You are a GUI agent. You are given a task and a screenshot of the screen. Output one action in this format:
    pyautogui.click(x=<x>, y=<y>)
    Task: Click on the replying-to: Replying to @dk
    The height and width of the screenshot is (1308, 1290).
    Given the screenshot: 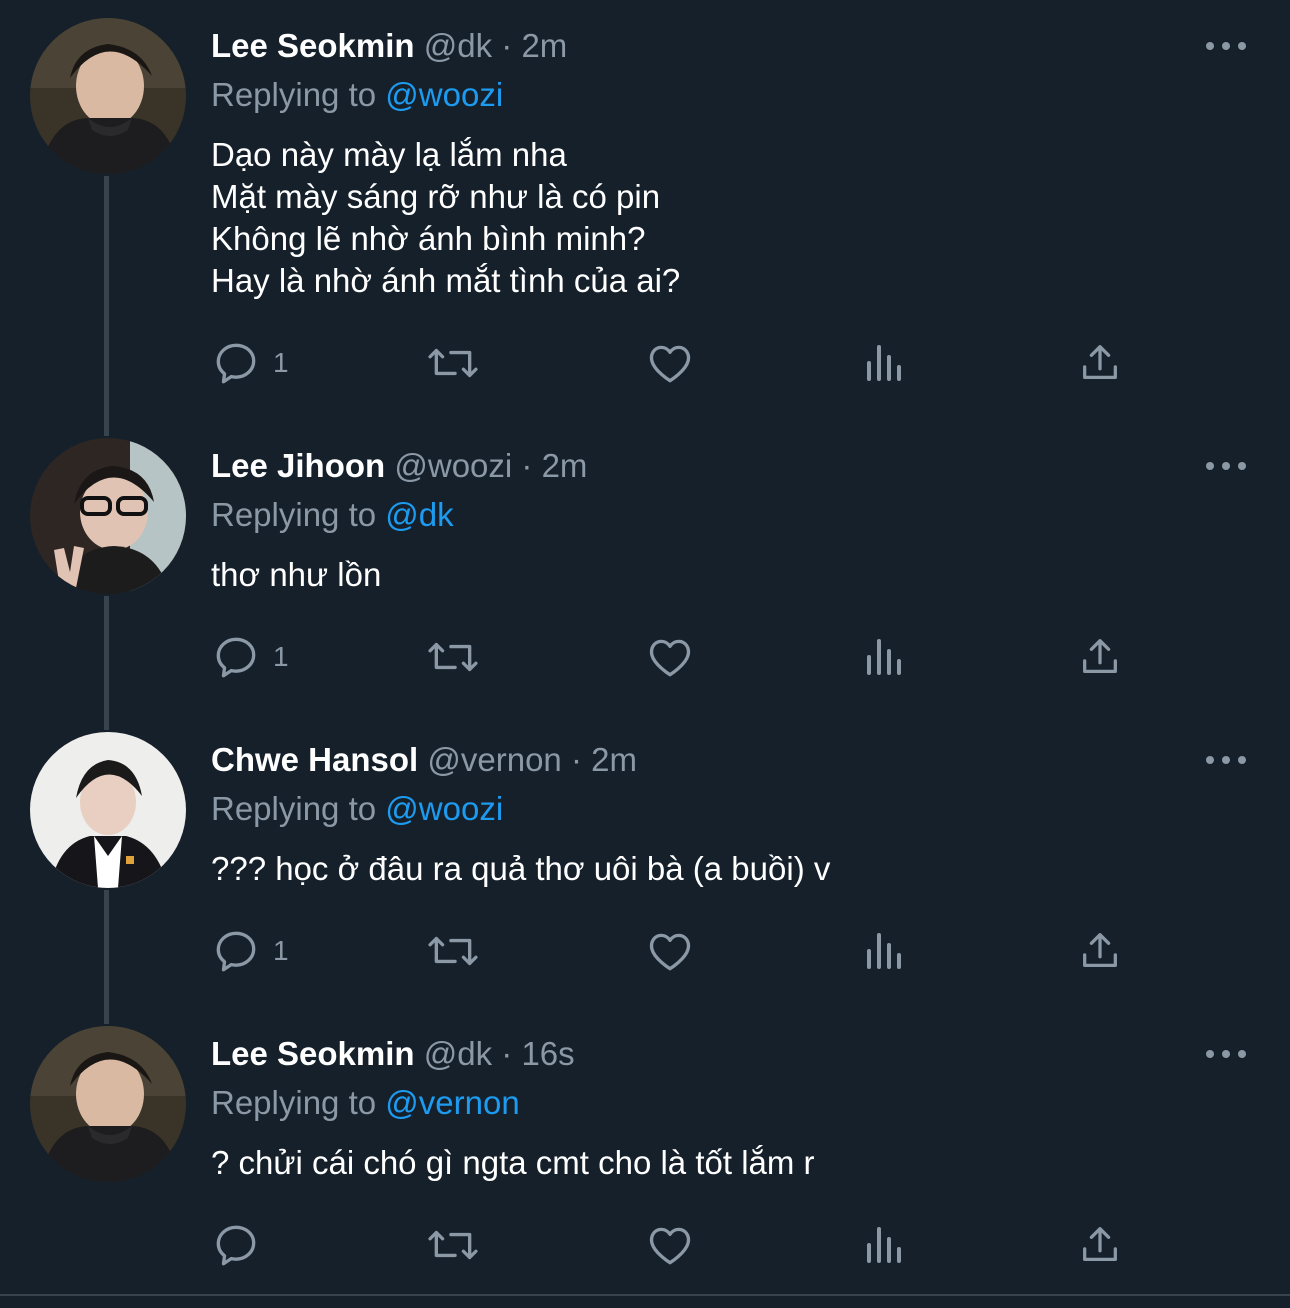 What is the action you would take?
    pyautogui.click(x=332, y=515)
    